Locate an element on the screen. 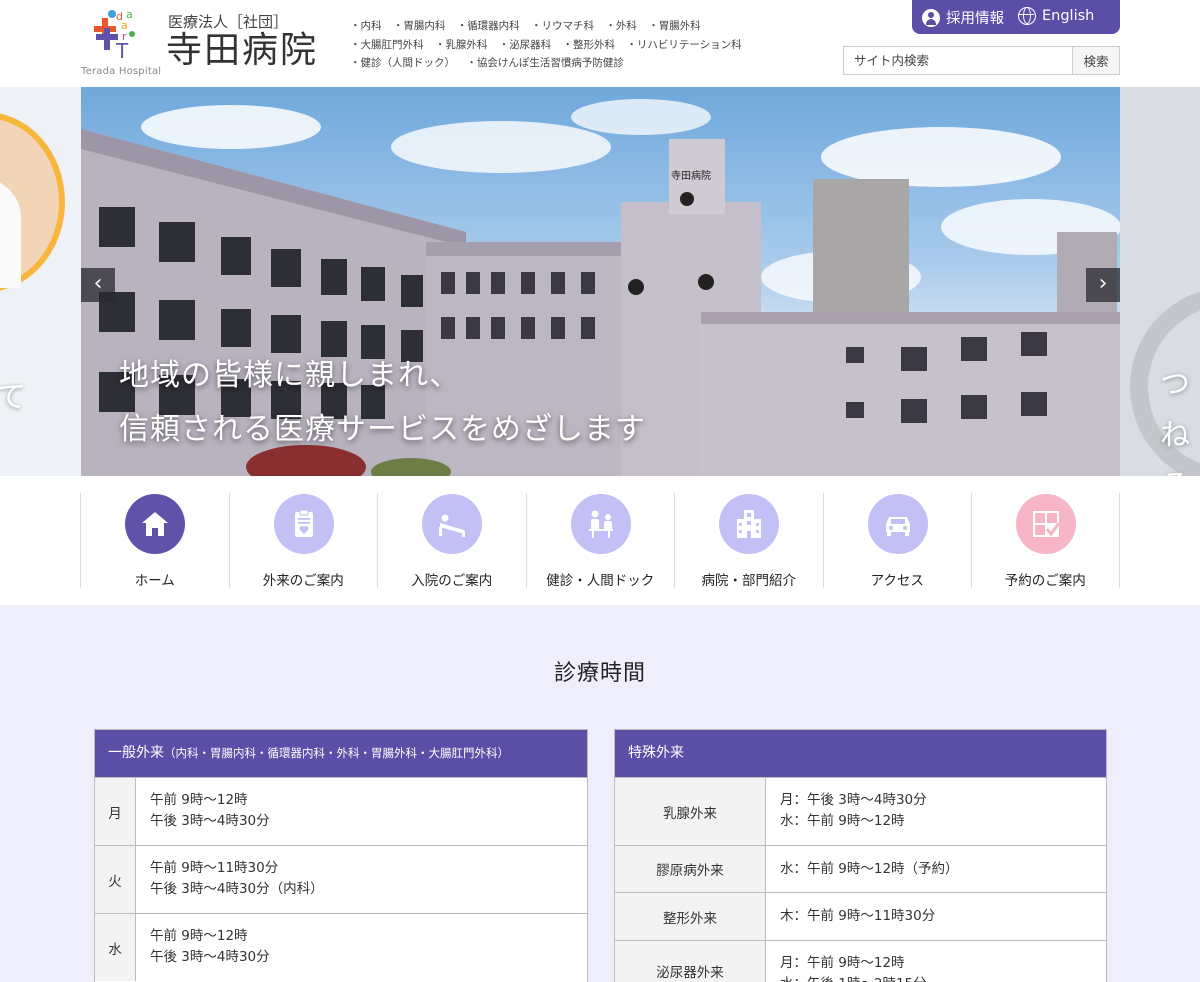 The image size is (1200, 982). car-icon is located at coordinates (897, 524).